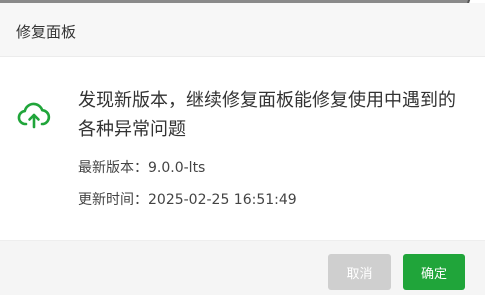 The width and height of the screenshot is (485, 295). What do you see at coordinates (113, 200) in the screenshot?
I see `update-time-label: 更新时间：` at bounding box center [113, 200].